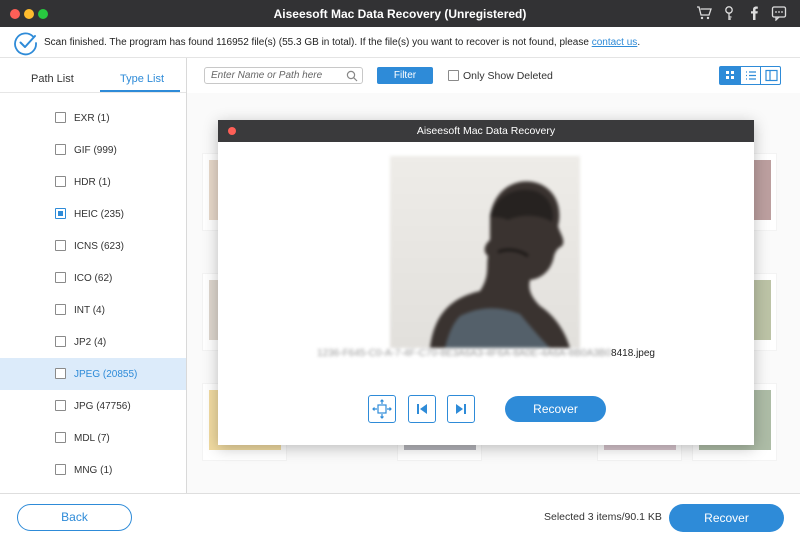  Describe the element at coordinates (508, 76) in the screenshot. I see `only-show-deleted-label: Only Show Deleted` at that location.